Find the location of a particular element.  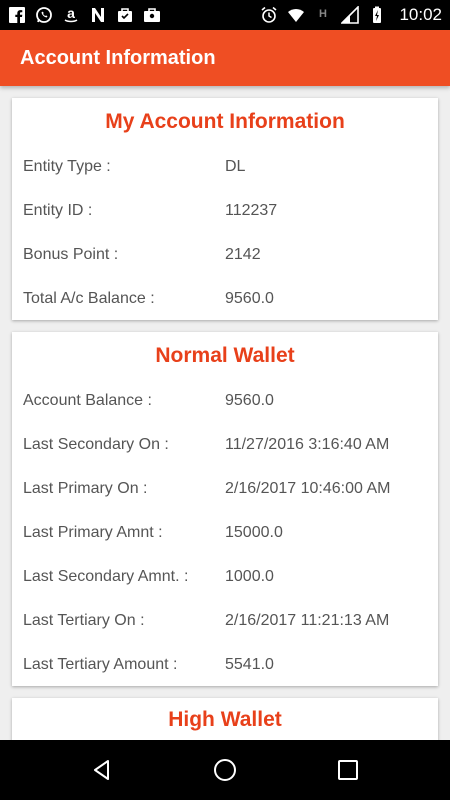

info-row: Entity Type : DL is located at coordinates (225, 170).